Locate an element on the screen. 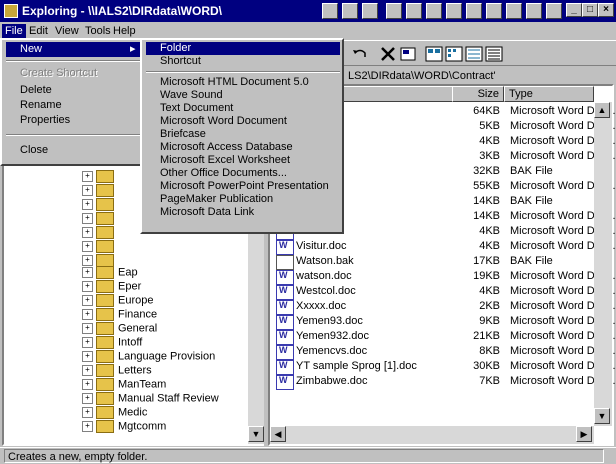 The height and width of the screenshot is (464, 616). delete-icon is located at coordinates (388, 54).